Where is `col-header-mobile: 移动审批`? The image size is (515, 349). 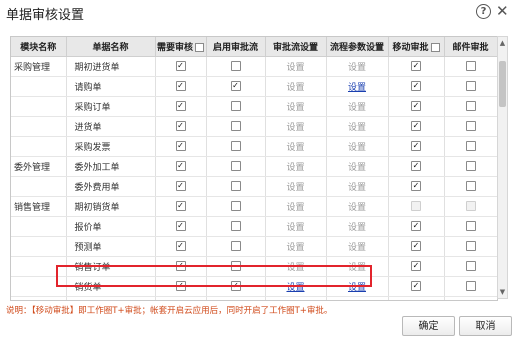
col-header-mobile: 移动审批 is located at coordinates (416, 47).